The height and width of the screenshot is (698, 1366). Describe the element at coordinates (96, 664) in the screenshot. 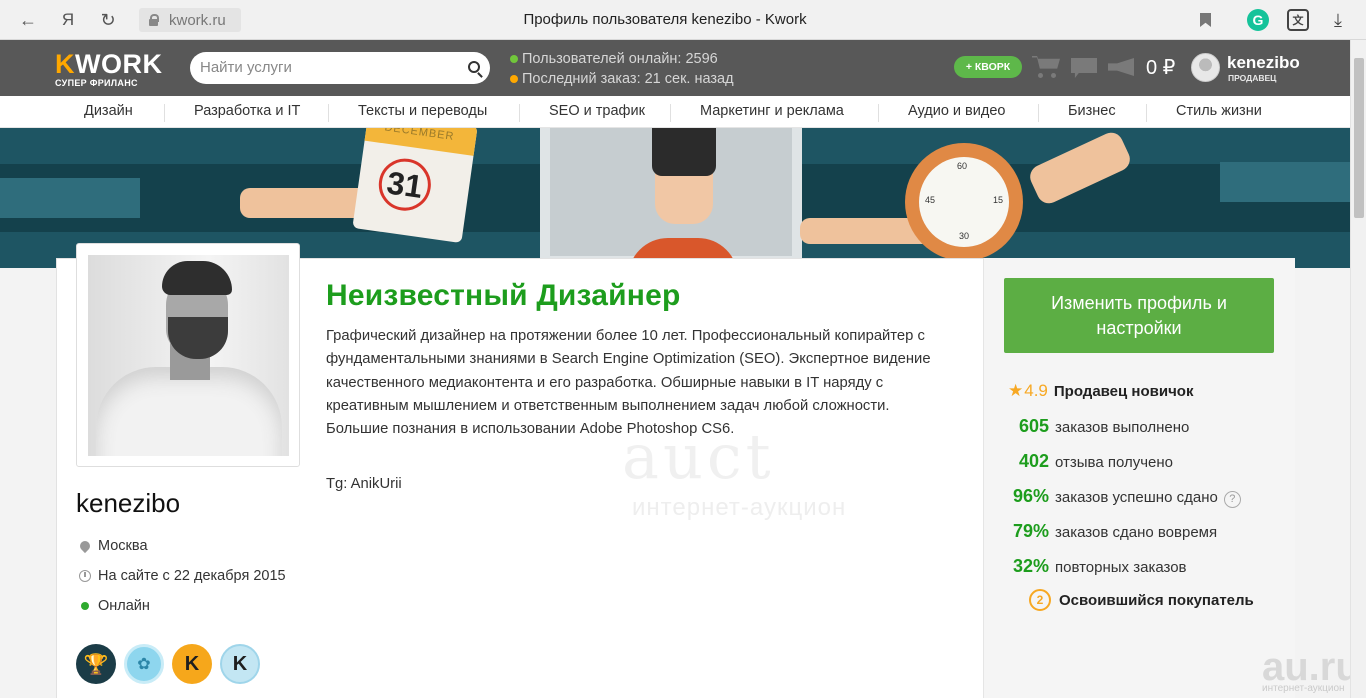

I see `trophy-badge-icon: 🏆` at that location.